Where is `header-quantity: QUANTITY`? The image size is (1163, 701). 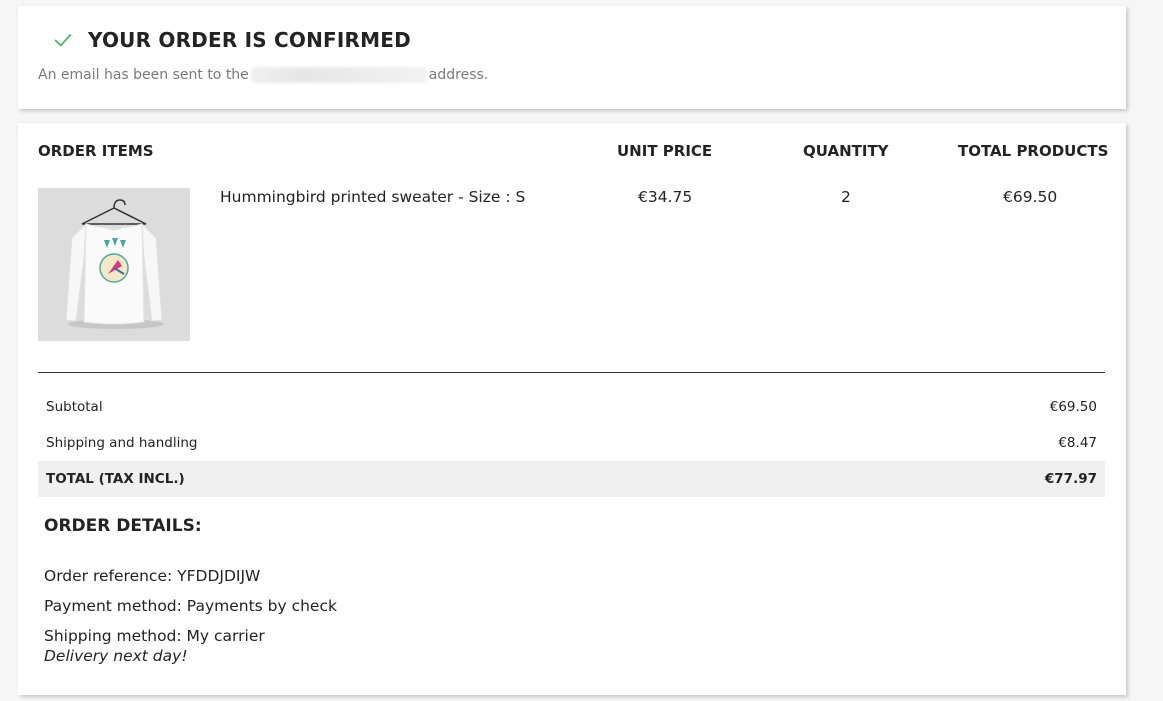 header-quantity: QUANTITY is located at coordinates (846, 151).